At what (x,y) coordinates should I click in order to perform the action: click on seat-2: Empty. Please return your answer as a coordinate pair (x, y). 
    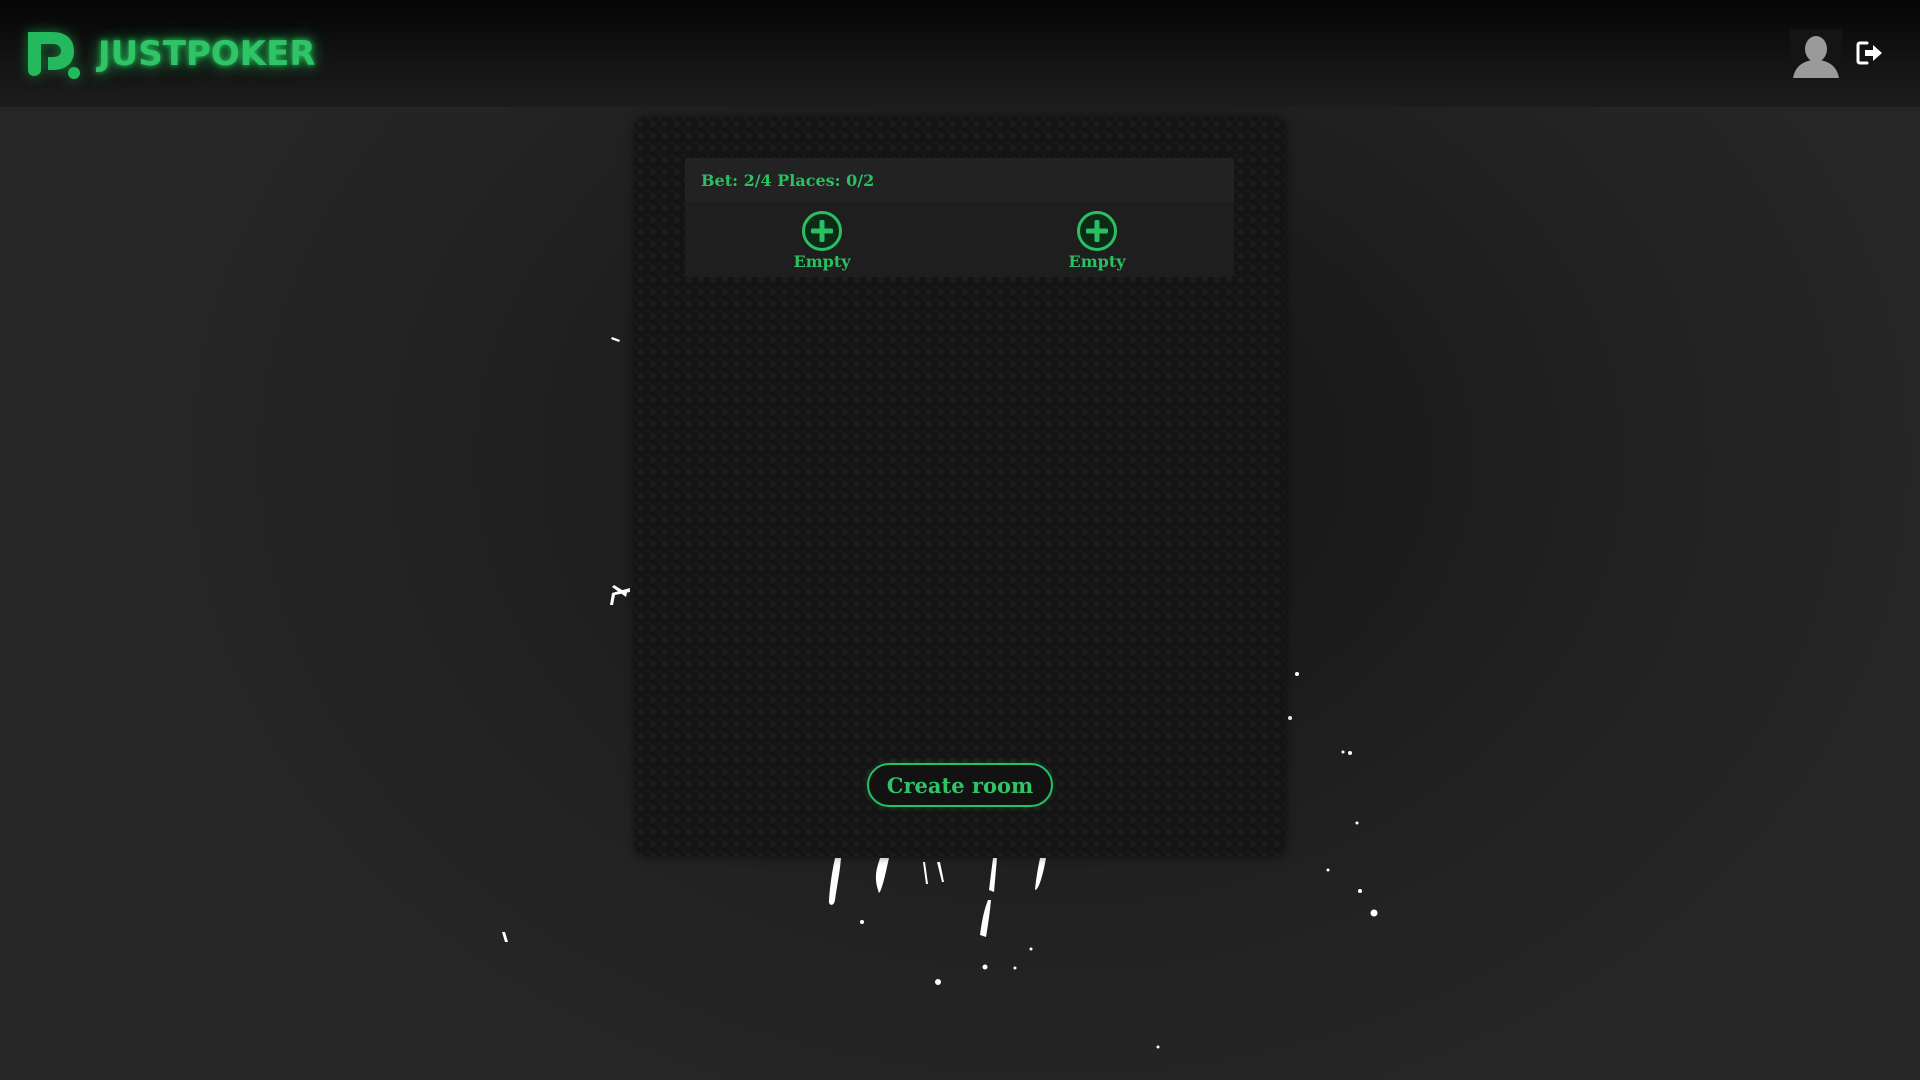
    Looking at the image, I should click on (1097, 240).